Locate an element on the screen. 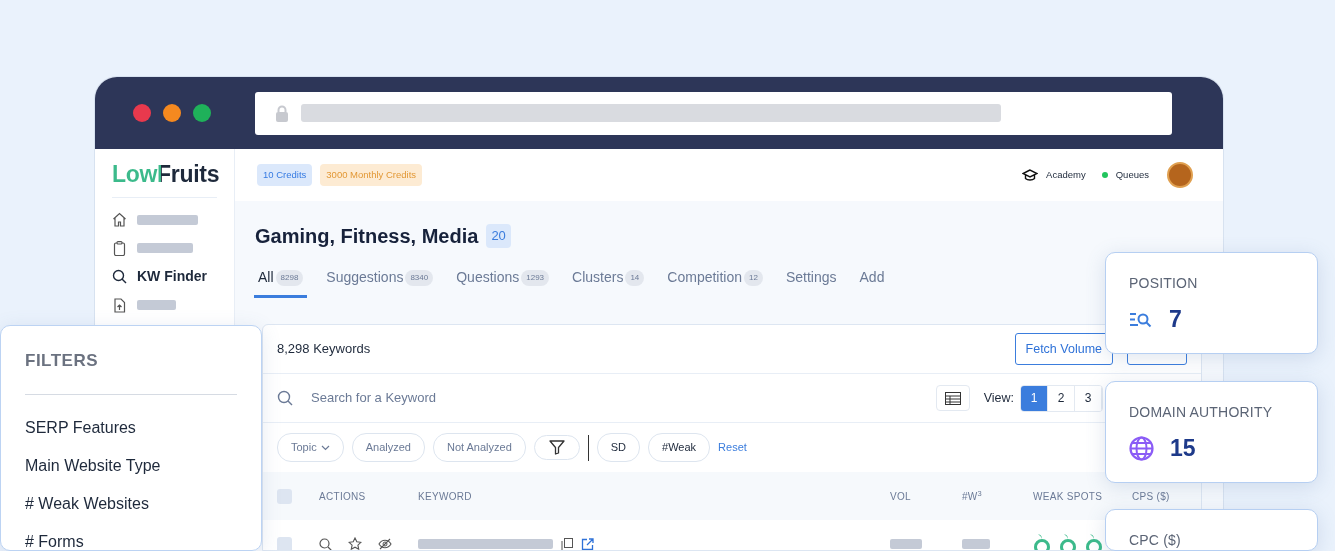 Image resolution: width=1335 pixels, height=551 pixels. nav-link: Academy is located at coordinates (1066, 175).